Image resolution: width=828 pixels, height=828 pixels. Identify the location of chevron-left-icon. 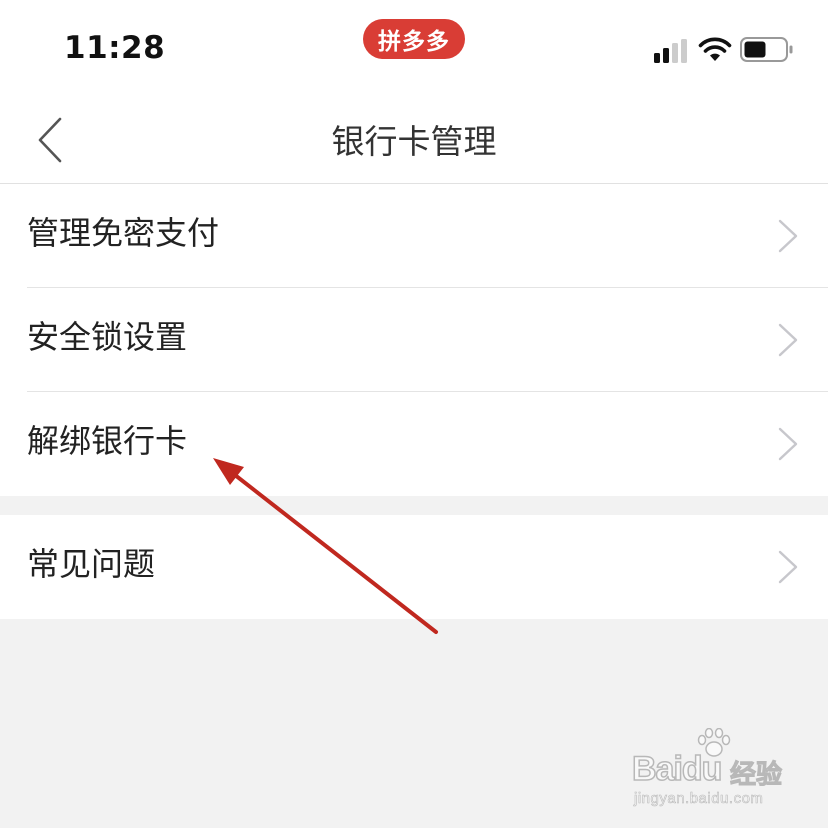
(50, 140).